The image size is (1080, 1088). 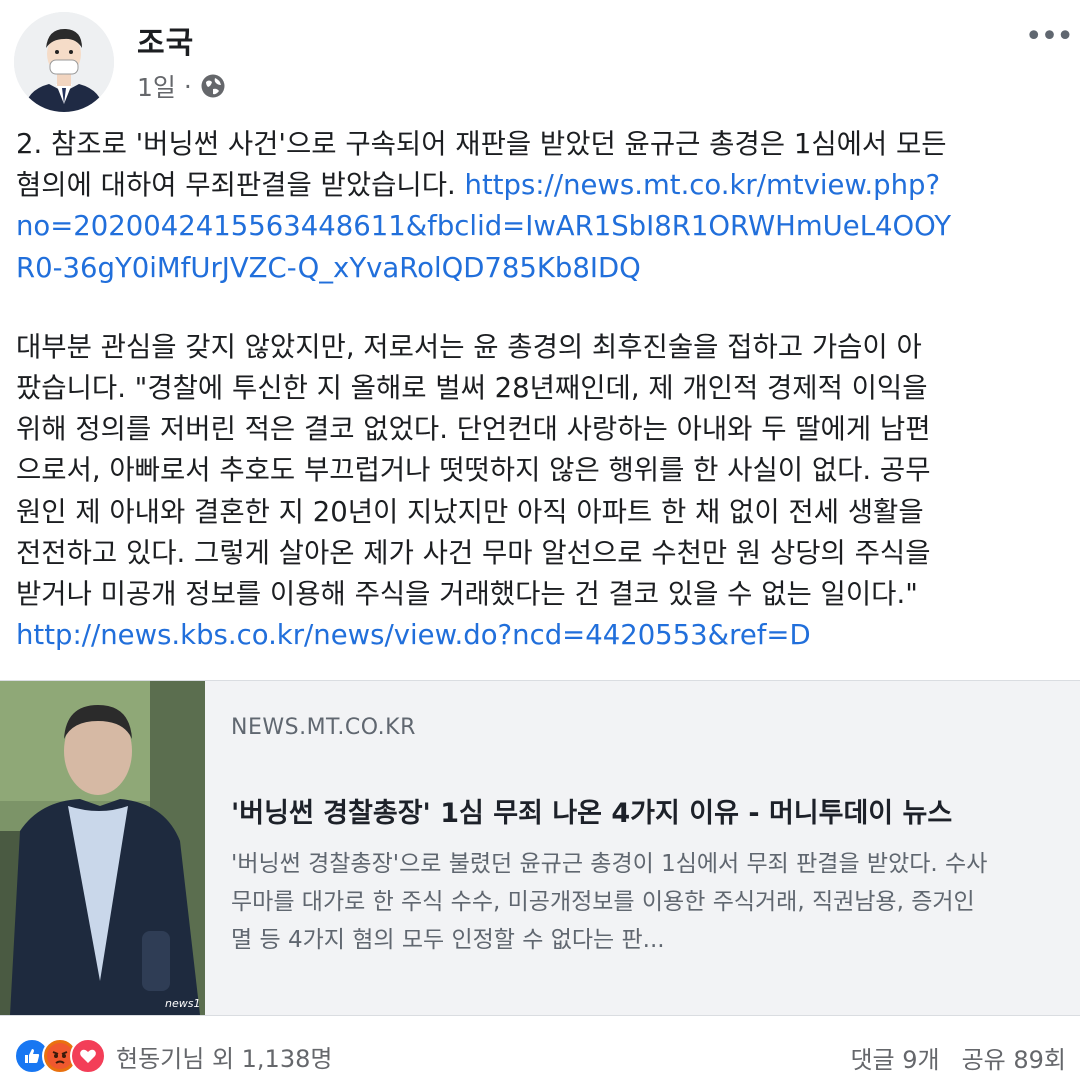 I want to click on reactions-summary: 현동기님 외 1,138명, so click(x=173, y=1056).